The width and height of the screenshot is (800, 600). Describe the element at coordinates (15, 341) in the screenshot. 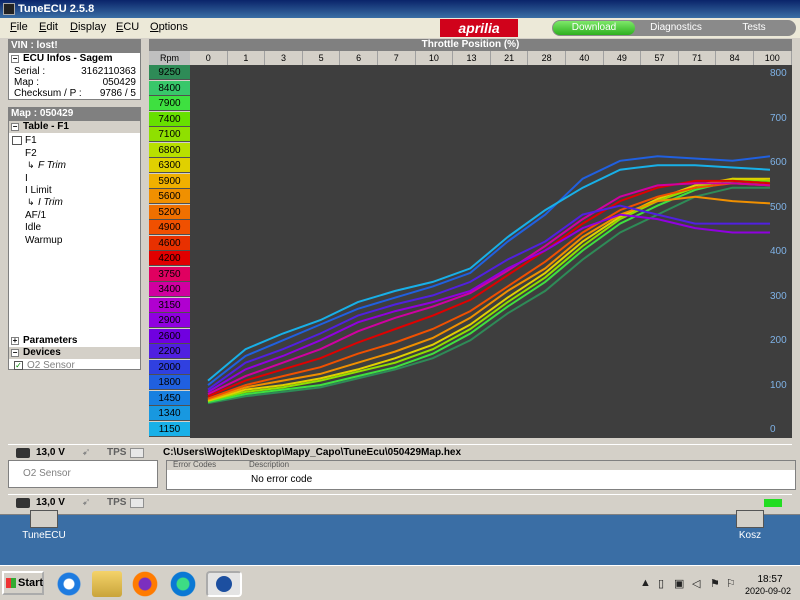

I see `expand-icon: +` at that location.